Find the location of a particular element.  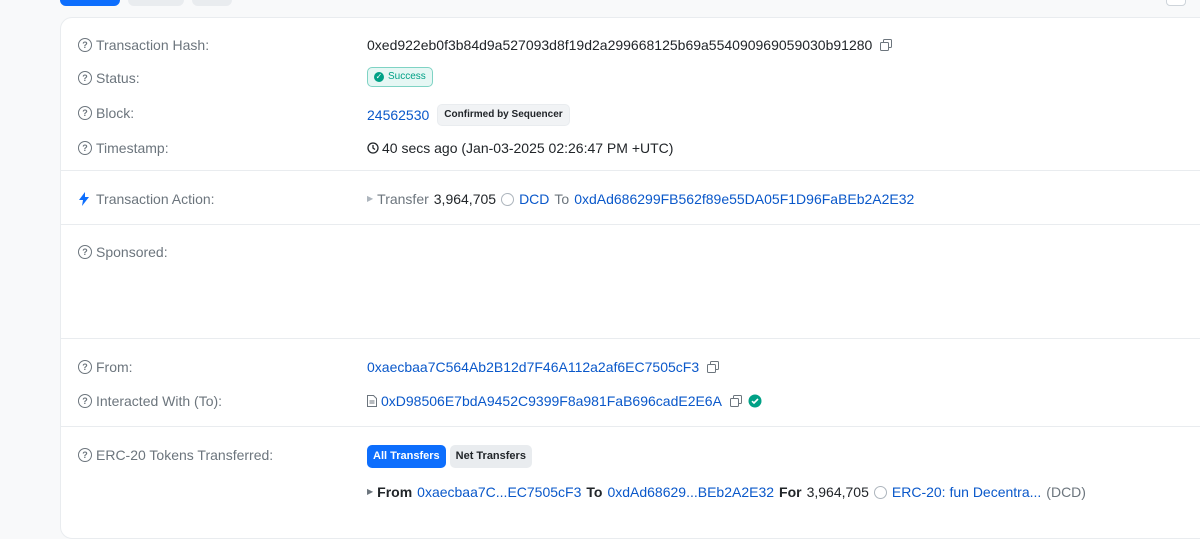

label-from: ? From: is located at coordinates (105, 367).